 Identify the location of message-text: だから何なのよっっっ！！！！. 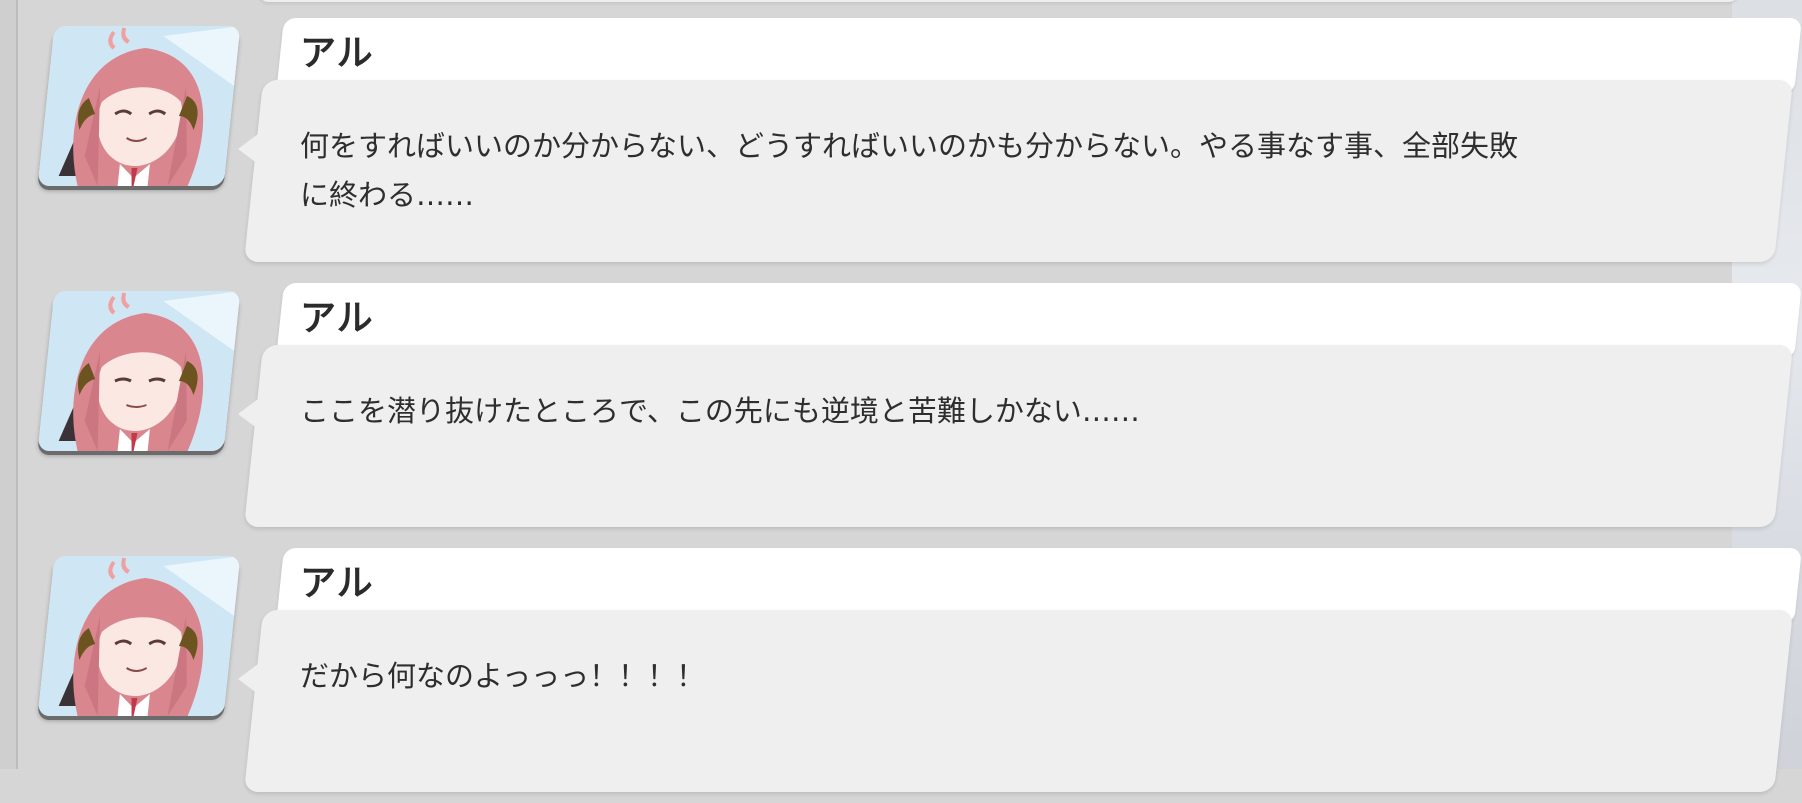
(503, 676).